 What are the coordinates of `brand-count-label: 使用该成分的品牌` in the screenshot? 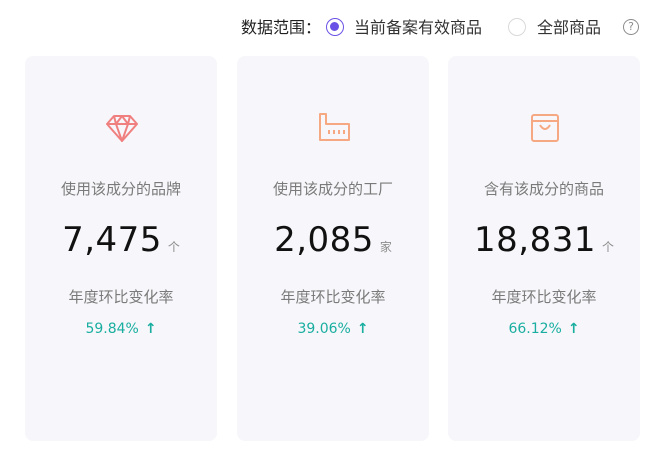 It's located at (120, 189).